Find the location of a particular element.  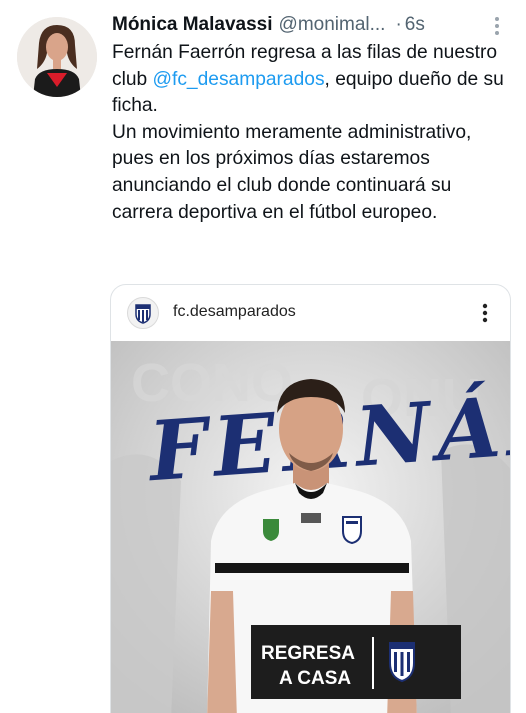

more-vertical-icon is located at coordinates (485, 313).